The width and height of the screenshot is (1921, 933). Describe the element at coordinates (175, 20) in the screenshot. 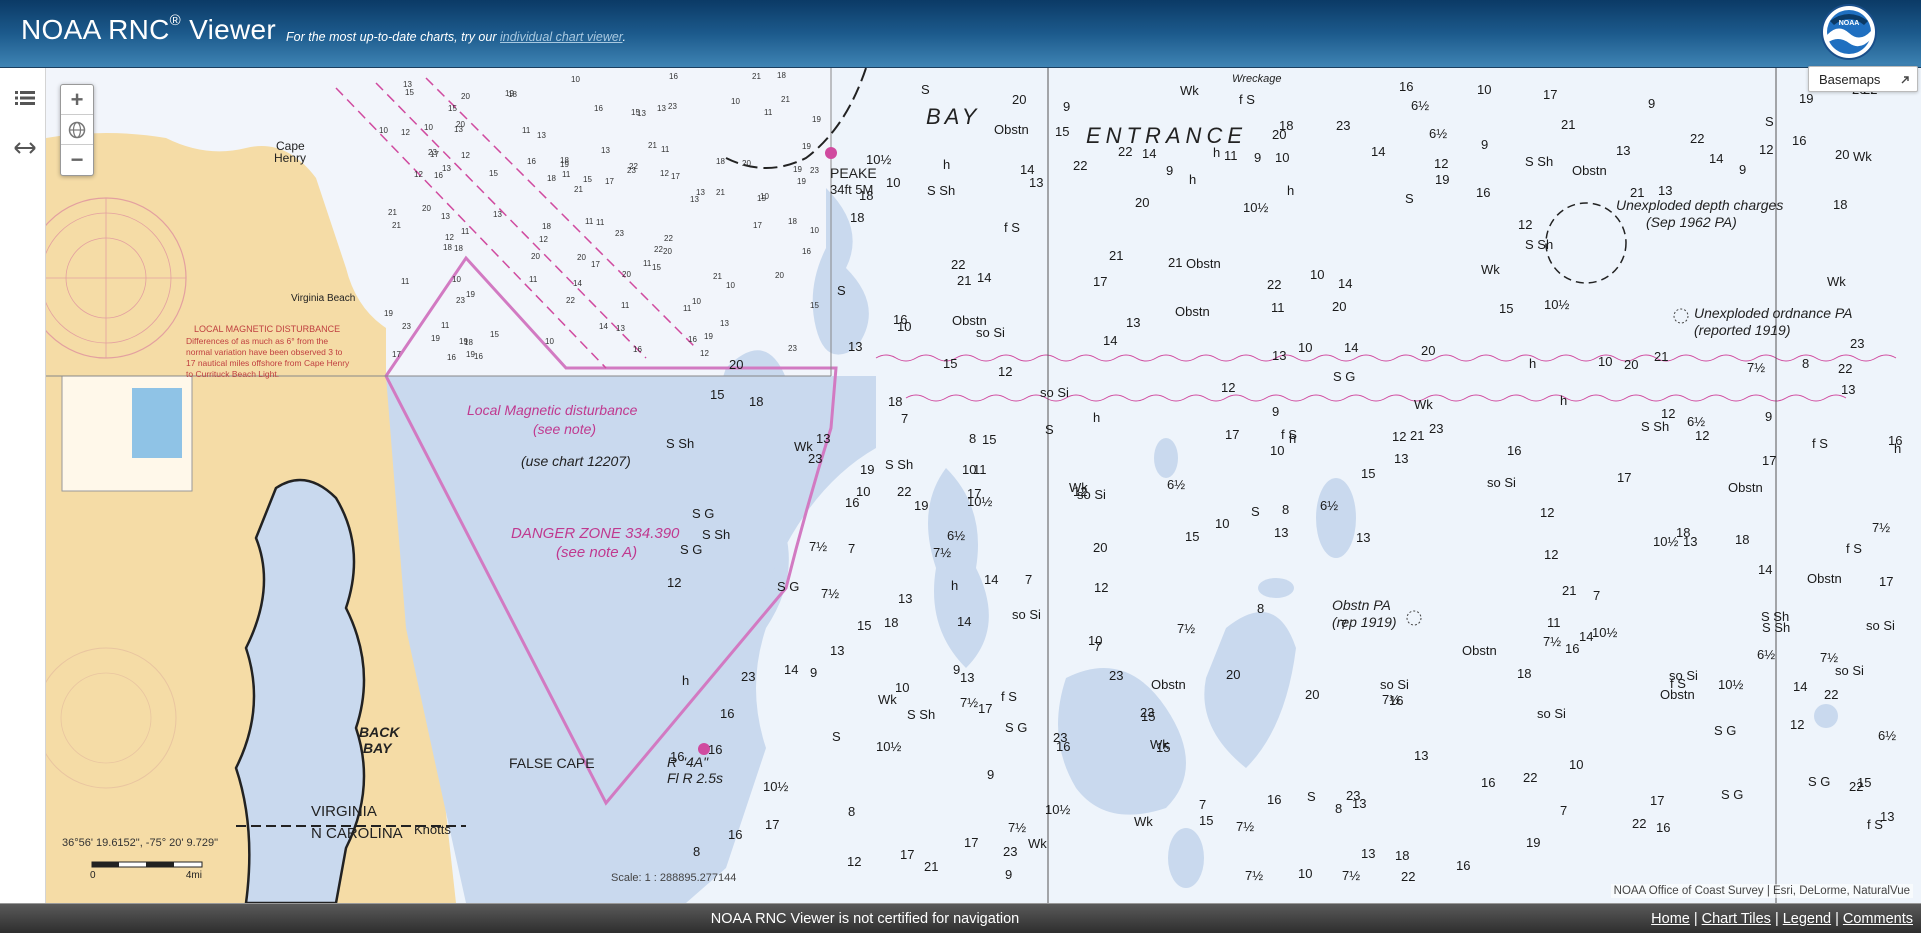

I see `registered-mark: ®` at that location.